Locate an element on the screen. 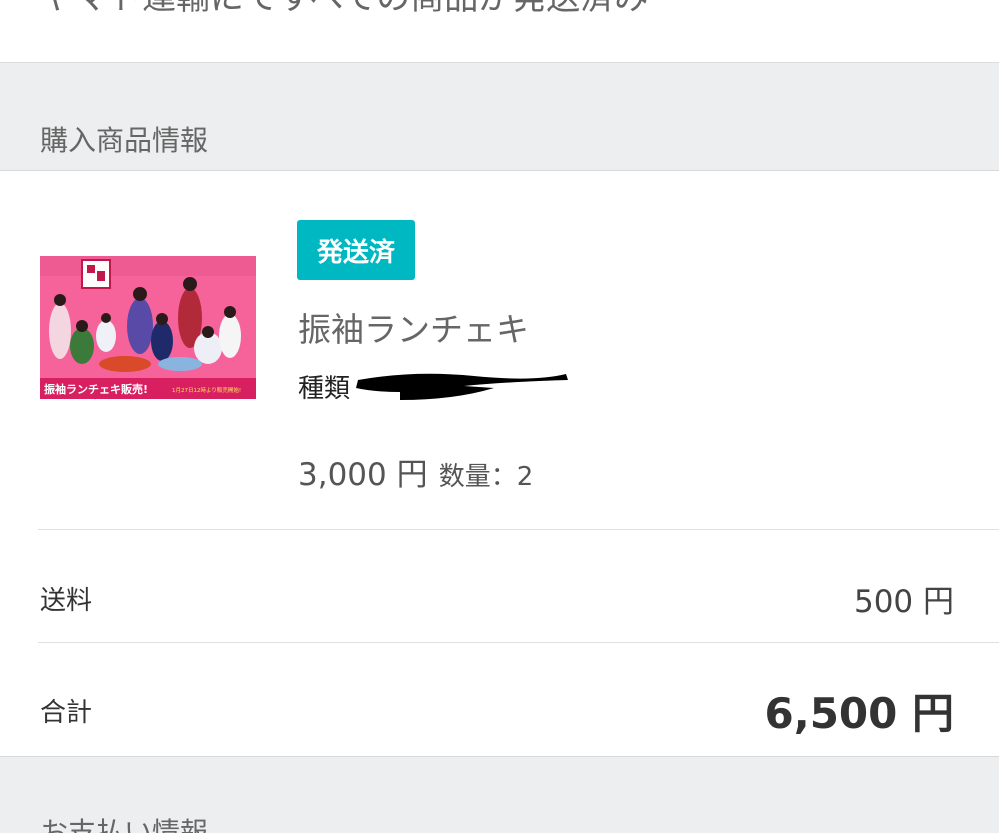 The width and height of the screenshot is (999, 833). product-image: 振袖ランチェキ販売! 1月27日12時より販売開始! is located at coordinates (148, 327).